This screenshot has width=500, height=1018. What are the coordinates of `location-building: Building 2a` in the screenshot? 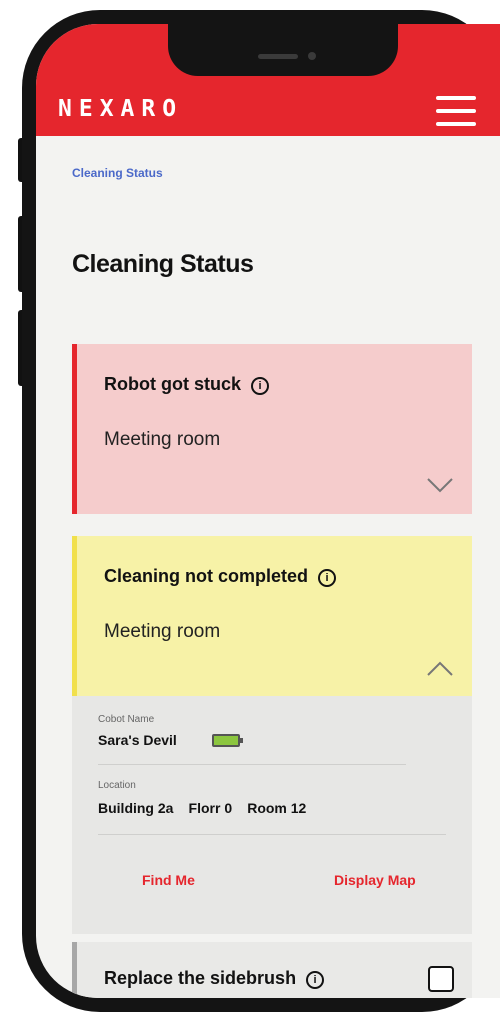 It's located at (136, 808).